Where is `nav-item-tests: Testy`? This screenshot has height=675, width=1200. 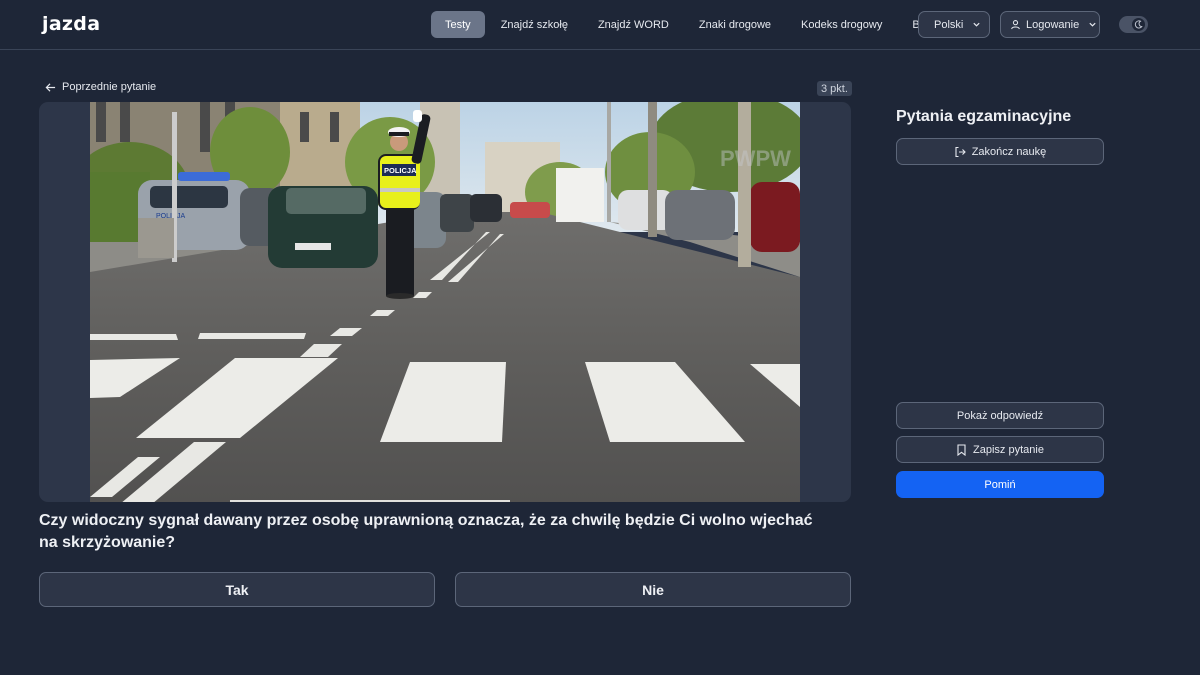 nav-item-tests: Testy is located at coordinates (458, 24).